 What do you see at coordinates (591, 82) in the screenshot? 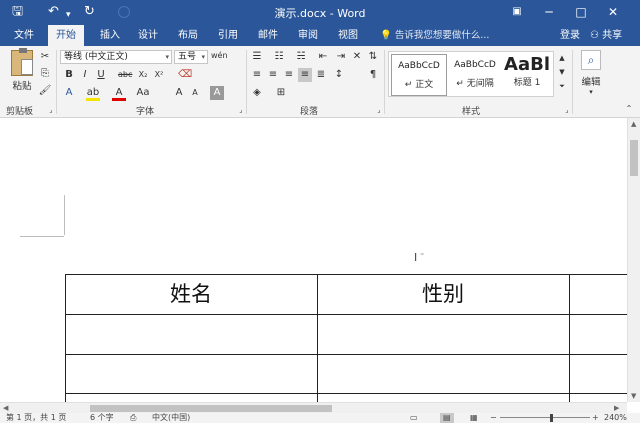
I see `editing-label: 编辑` at bounding box center [591, 82].